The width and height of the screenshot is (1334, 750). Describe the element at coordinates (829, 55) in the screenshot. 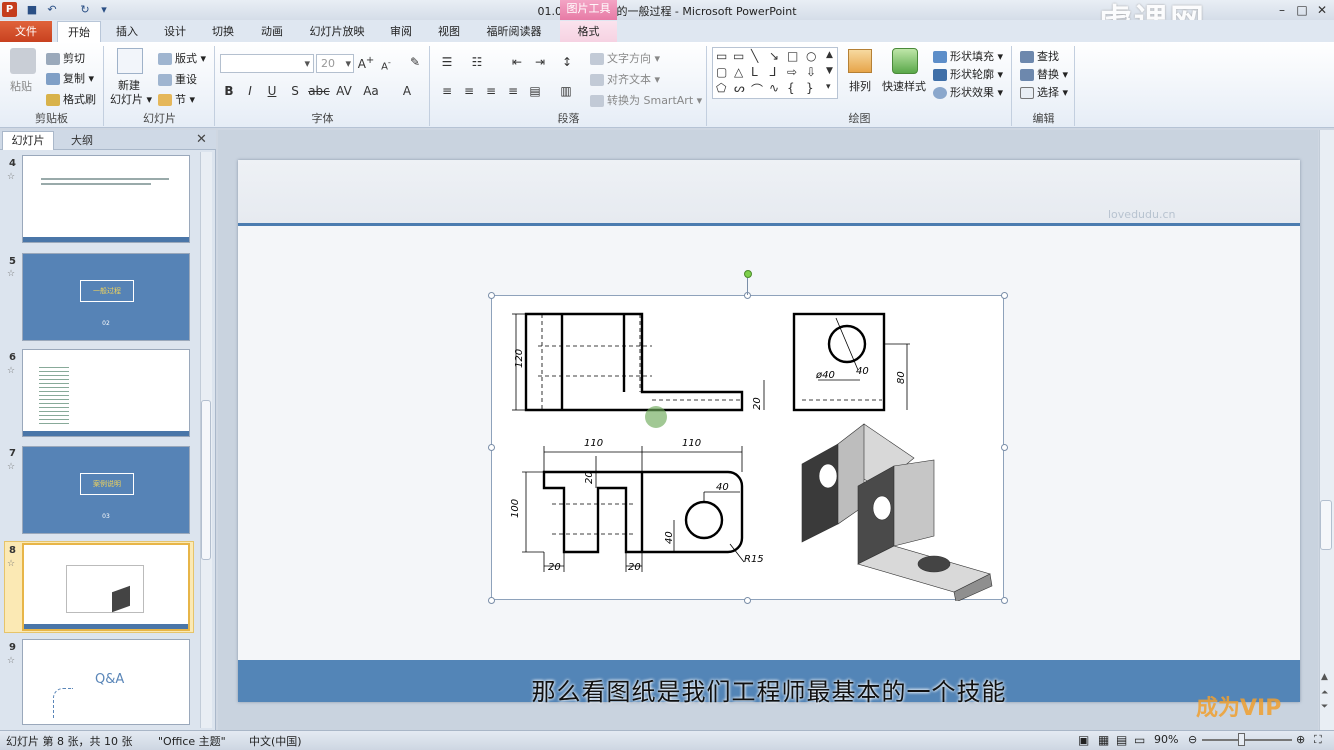

I see `gallery-scroll-up-icon: ▲` at that location.